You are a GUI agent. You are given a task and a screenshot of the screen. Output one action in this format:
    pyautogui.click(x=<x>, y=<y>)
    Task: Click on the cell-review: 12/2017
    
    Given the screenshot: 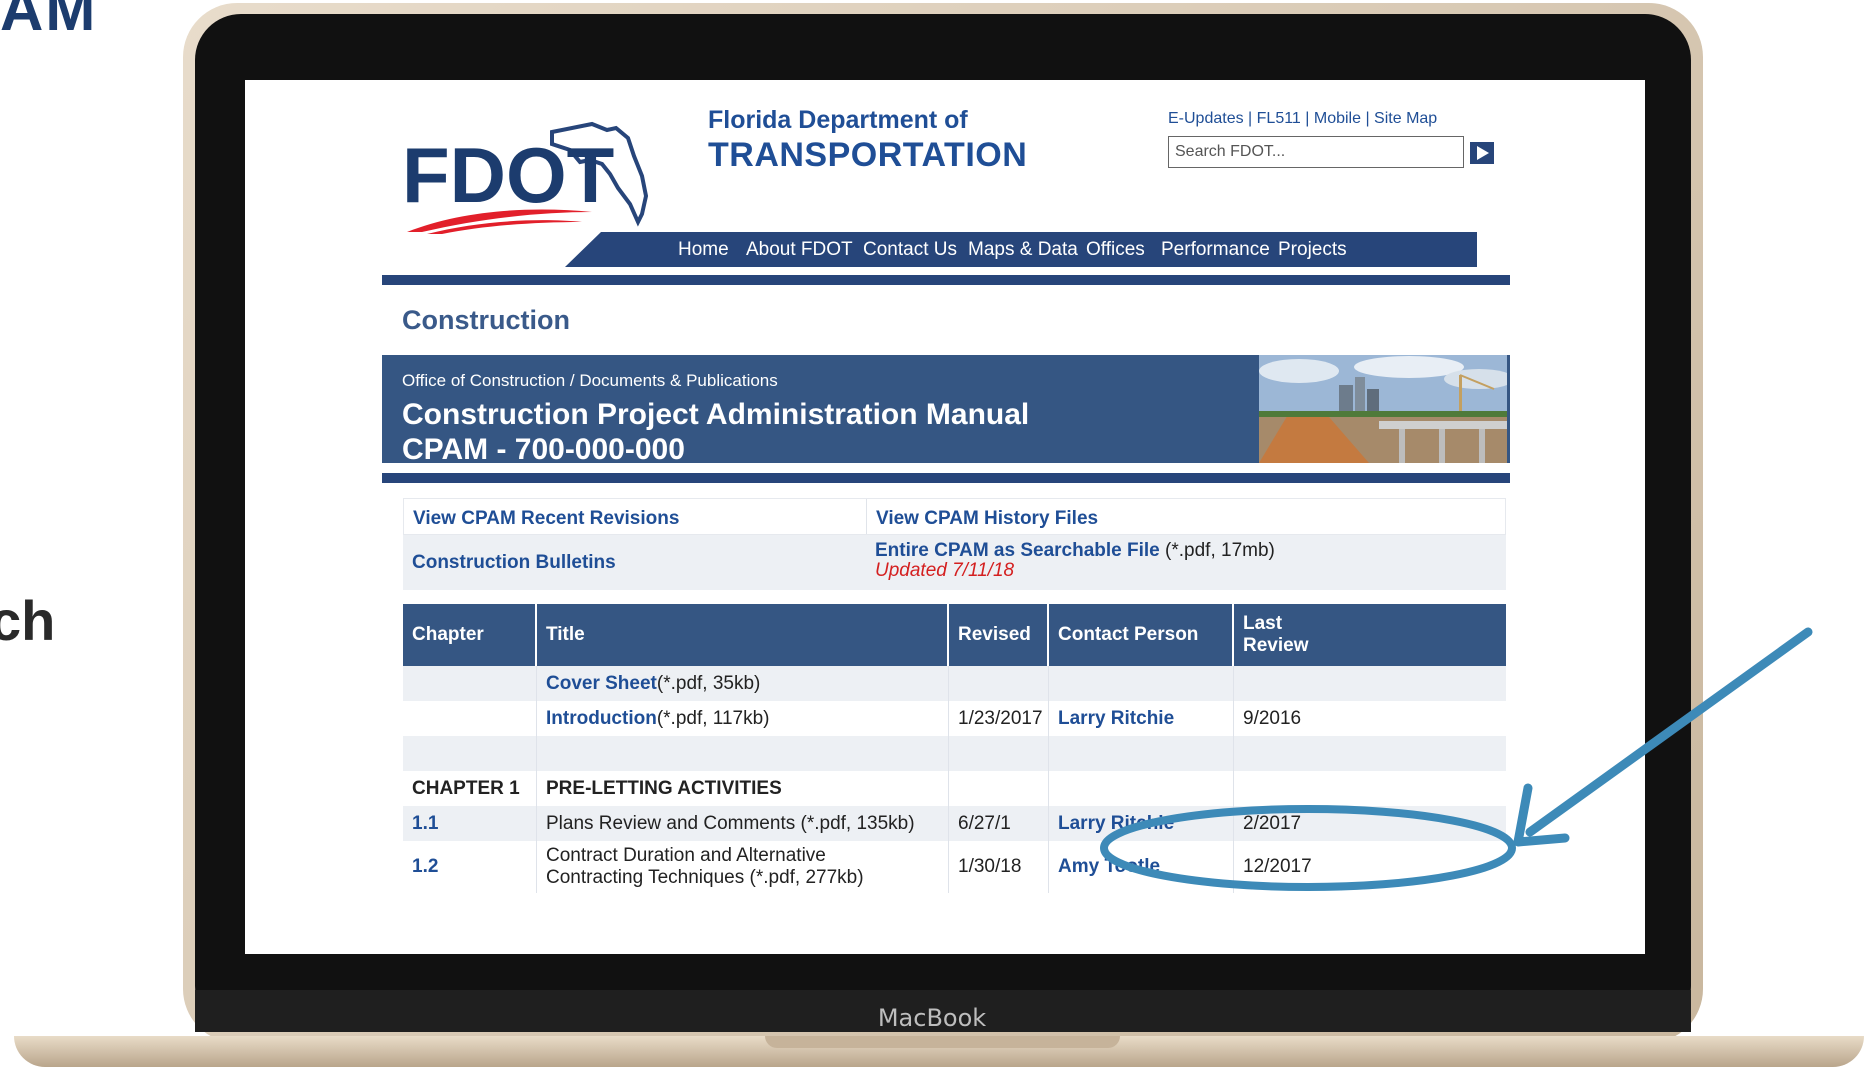 What is the action you would take?
    pyautogui.click(x=1277, y=866)
    